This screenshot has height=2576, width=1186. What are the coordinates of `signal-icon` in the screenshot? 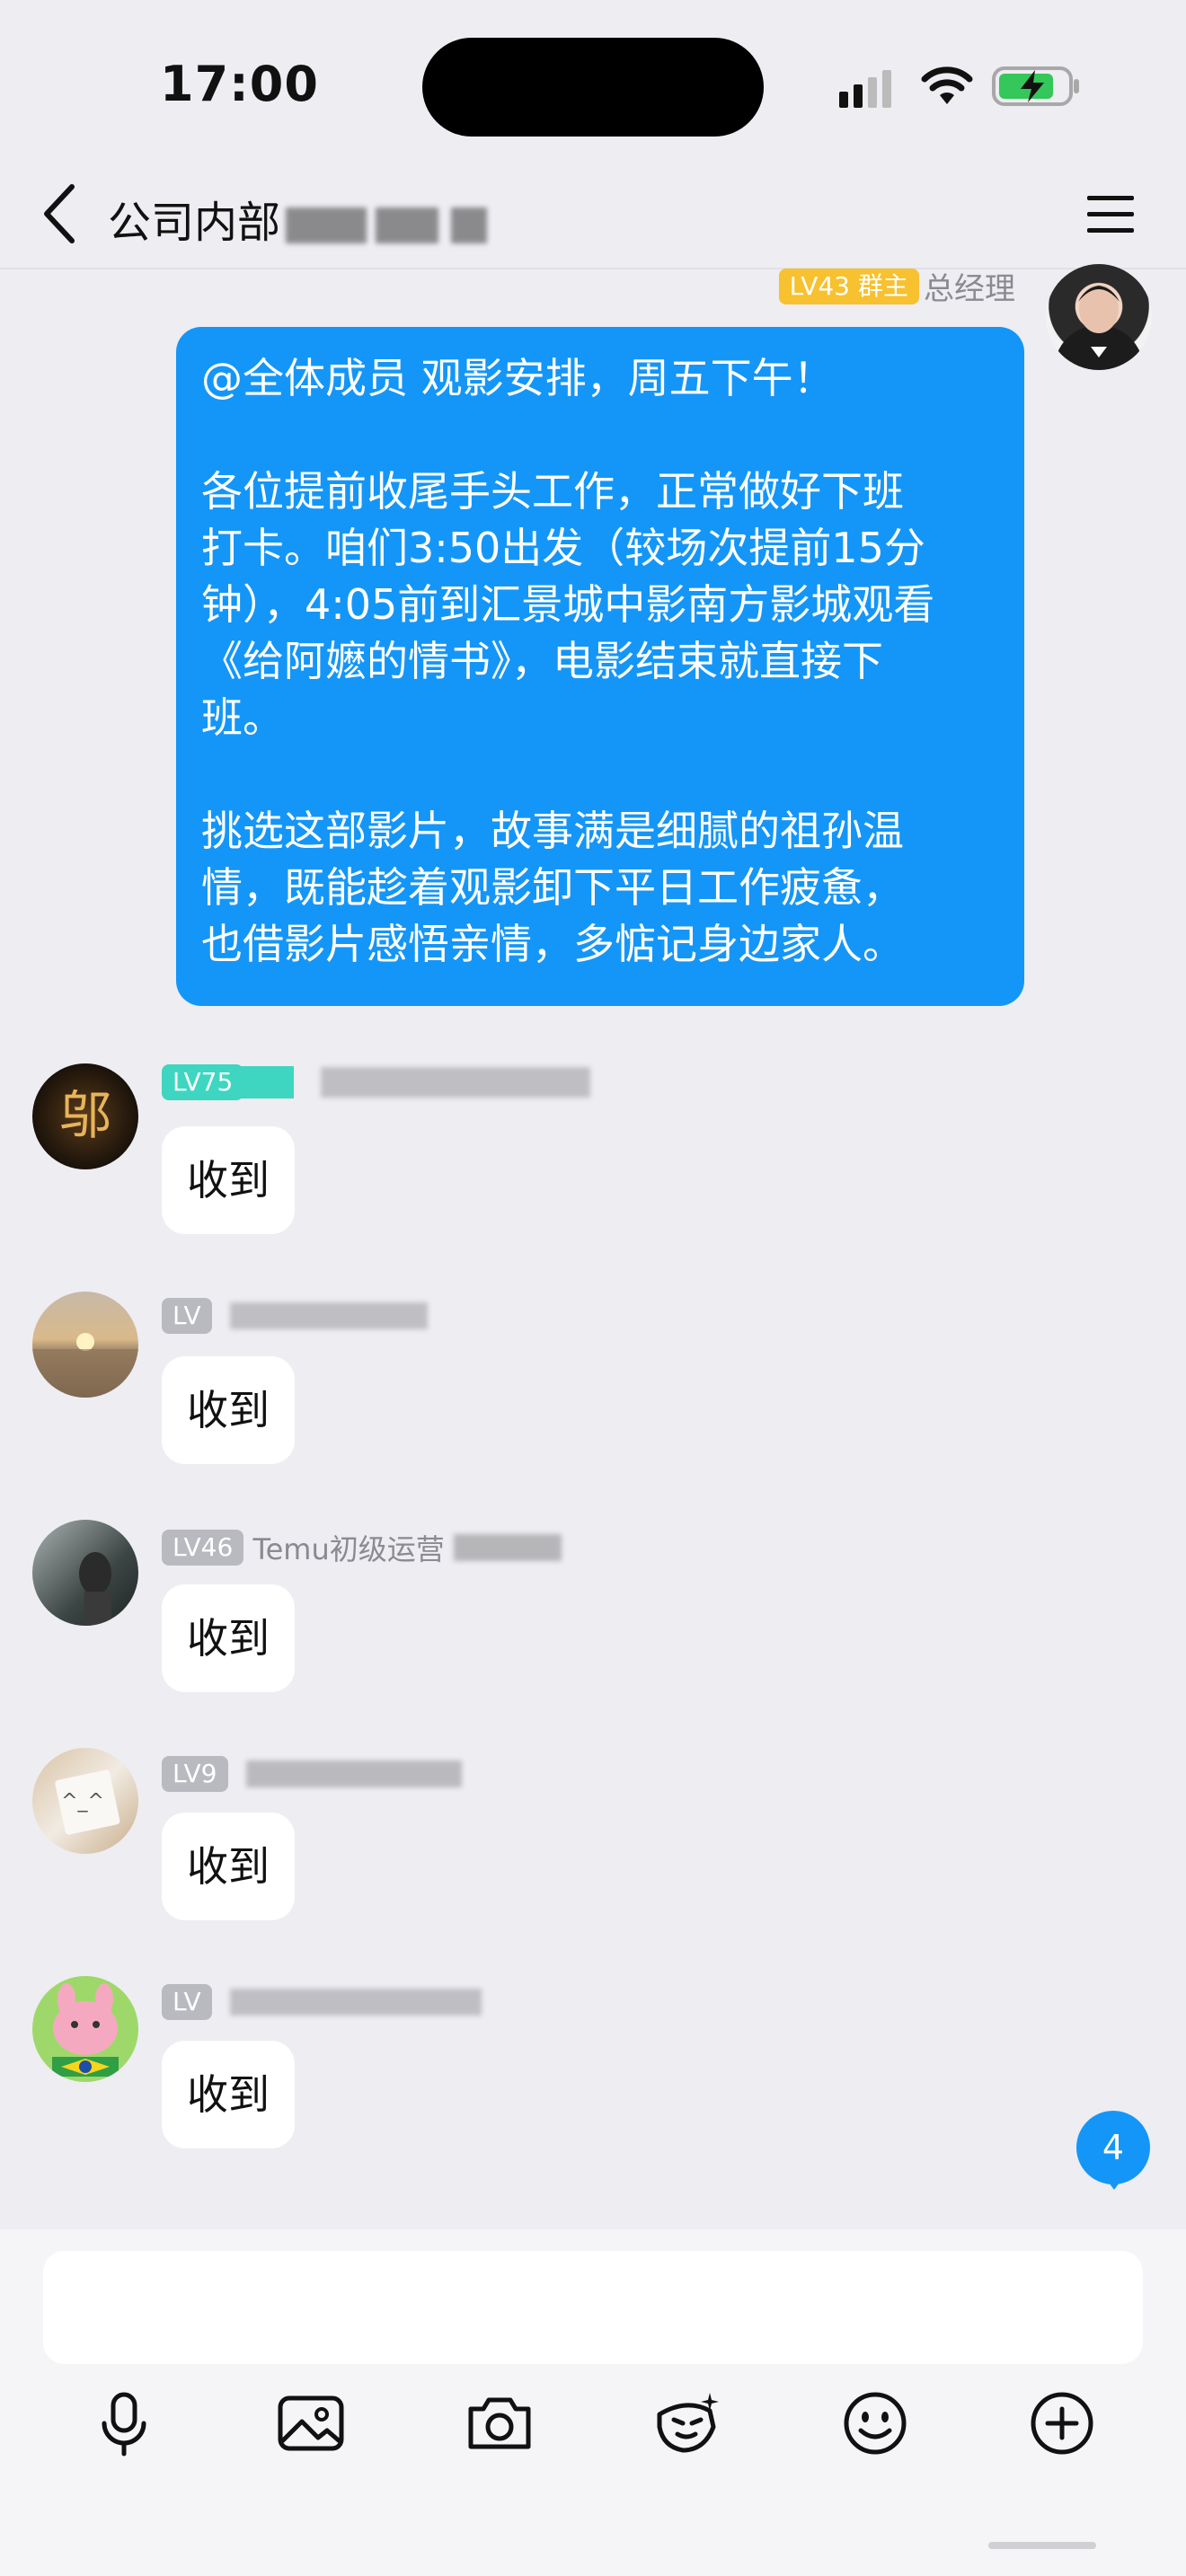 It's located at (865, 89).